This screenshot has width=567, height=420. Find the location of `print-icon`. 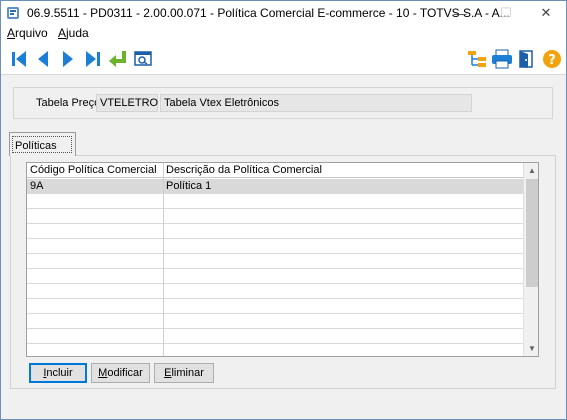

print-icon is located at coordinates (502, 59).